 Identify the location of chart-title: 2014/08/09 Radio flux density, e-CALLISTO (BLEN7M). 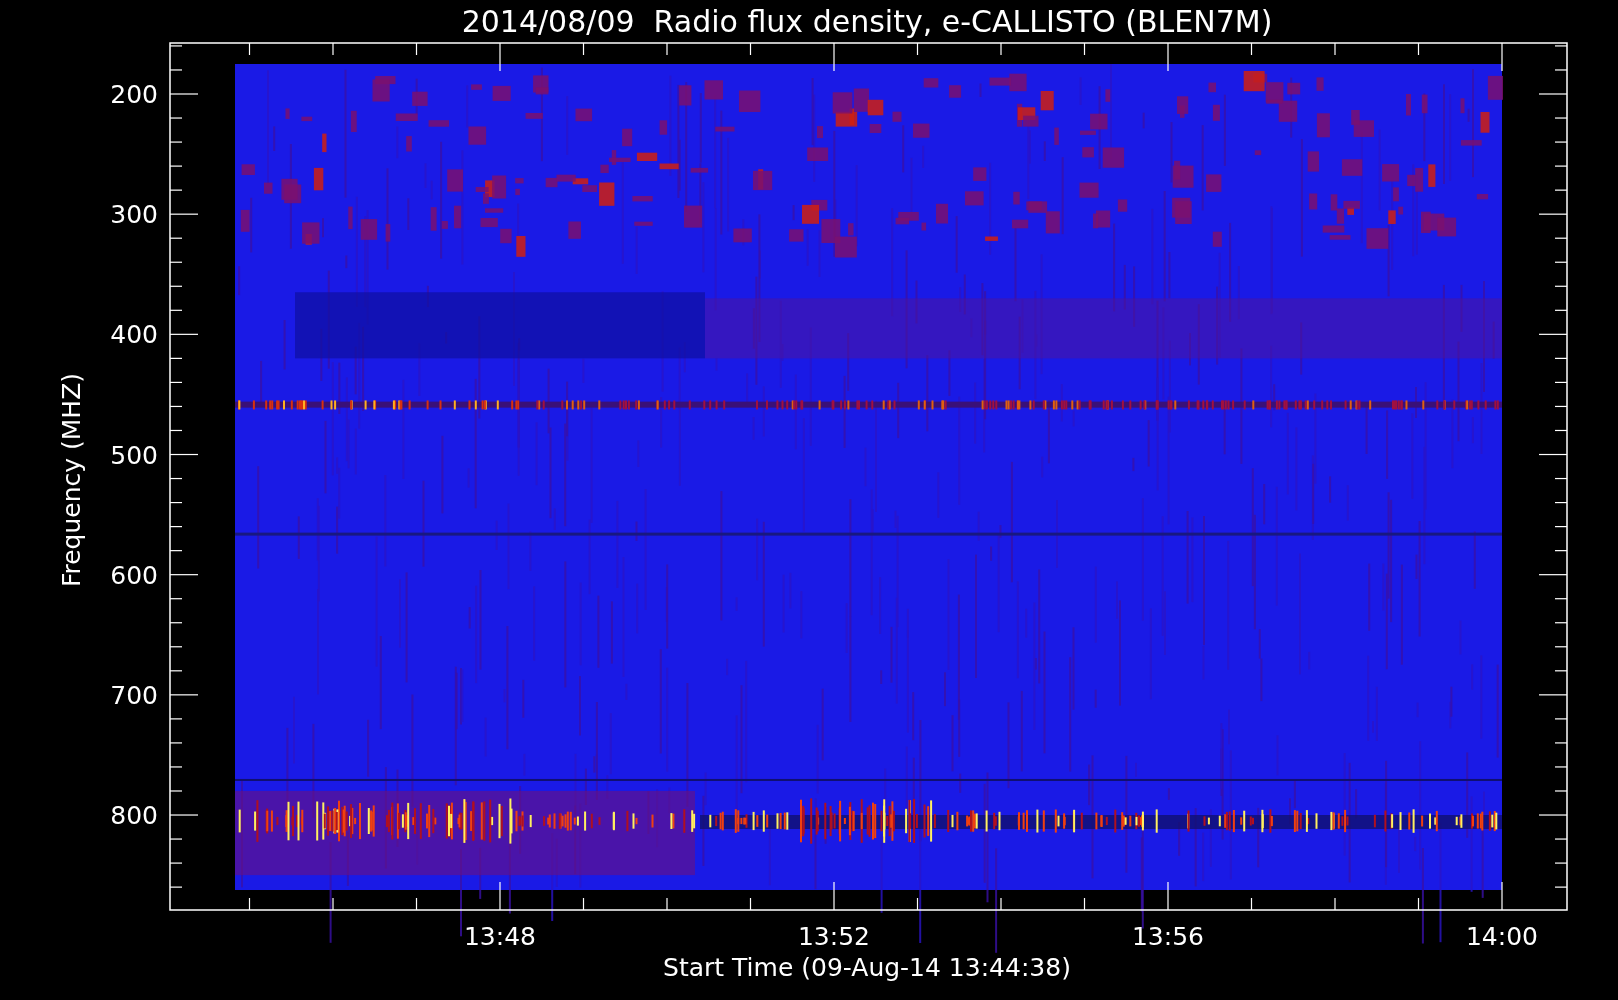
(867, 21).